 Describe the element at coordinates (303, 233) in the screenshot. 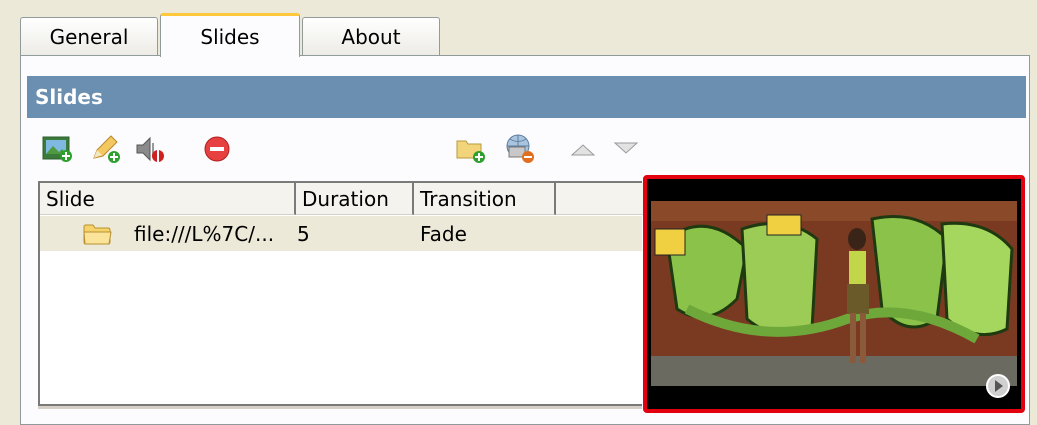

I see `slide-duration-cell: 5` at that location.